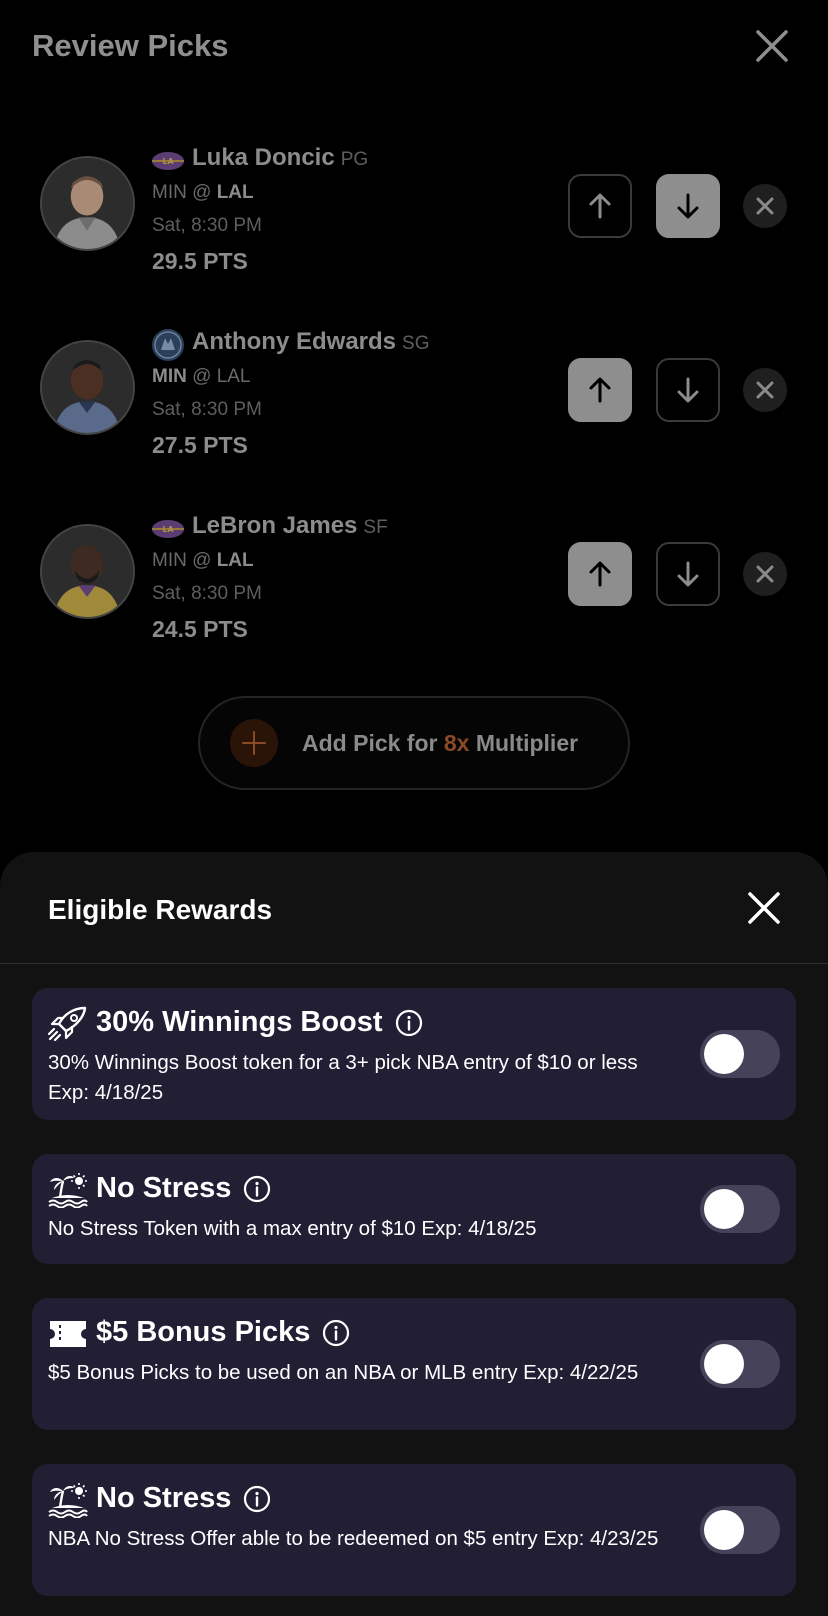 The width and height of the screenshot is (828, 1616). What do you see at coordinates (354, 159) in the screenshot?
I see `player-position: PG` at bounding box center [354, 159].